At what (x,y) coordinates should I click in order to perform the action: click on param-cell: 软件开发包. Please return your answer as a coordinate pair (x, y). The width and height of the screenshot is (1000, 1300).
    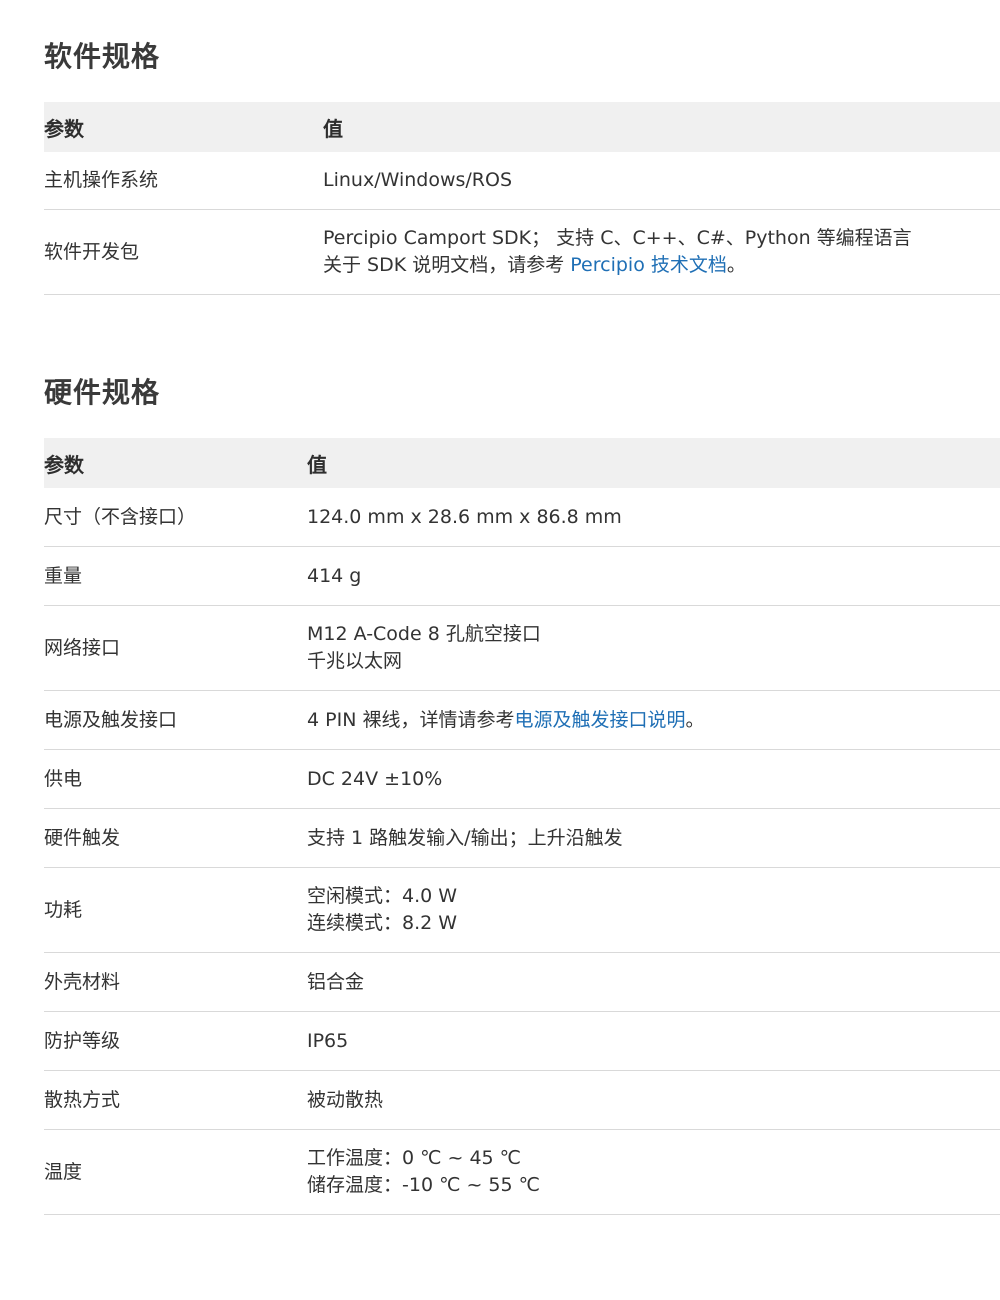
    Looking at the image, I should click on (183, 252).